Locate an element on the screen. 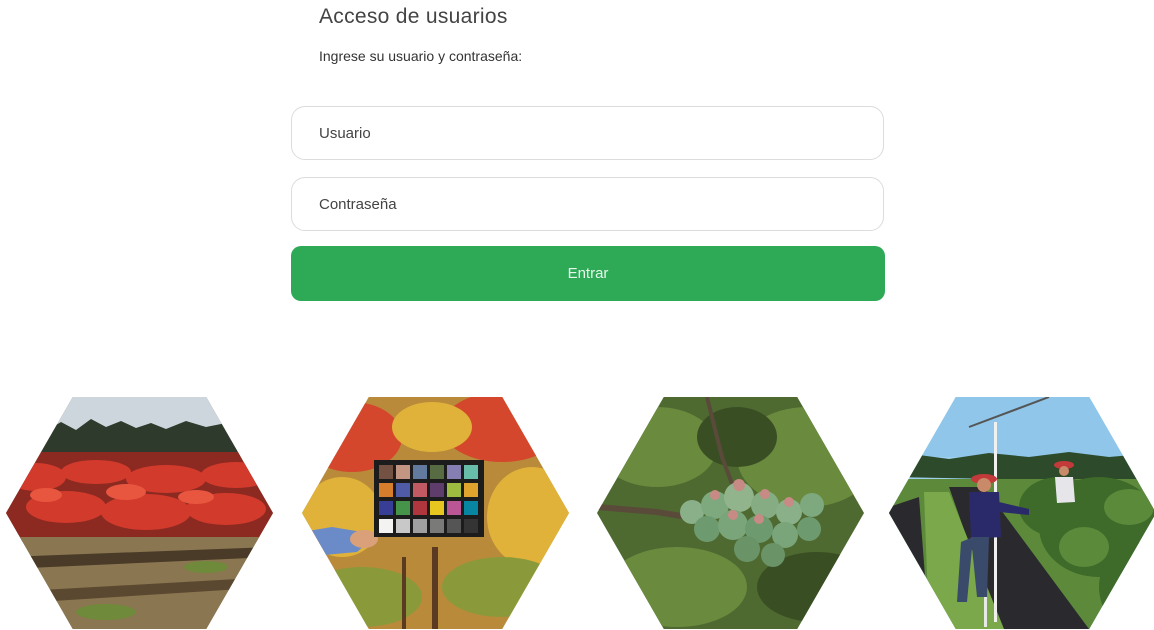 Image resolution: width=1154 pixels, height=630 pixels. login-instructions: Ingrese su usuario y contraseña: is located at coordinates (421, 56).